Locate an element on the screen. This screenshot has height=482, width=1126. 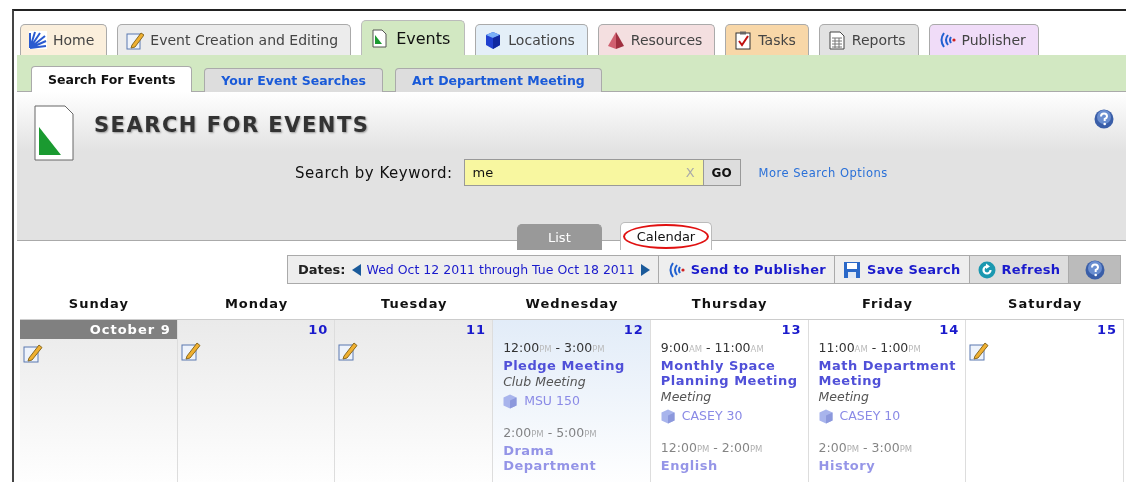
nav-tab: Events is located at coordinates (413, 37).